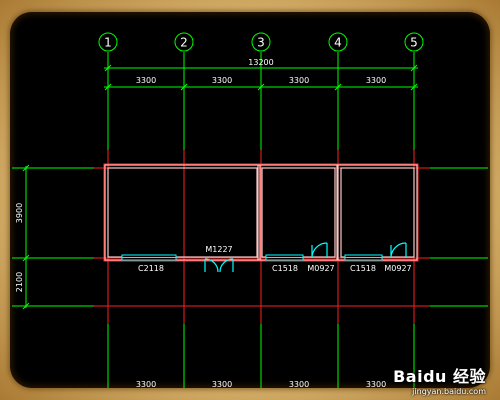 Image resolution: width=500 pixels, height=400 pixels. Describe the element at coordinates (260, 62) in the screenshot. I see `total-dimension: 13200` at that location.